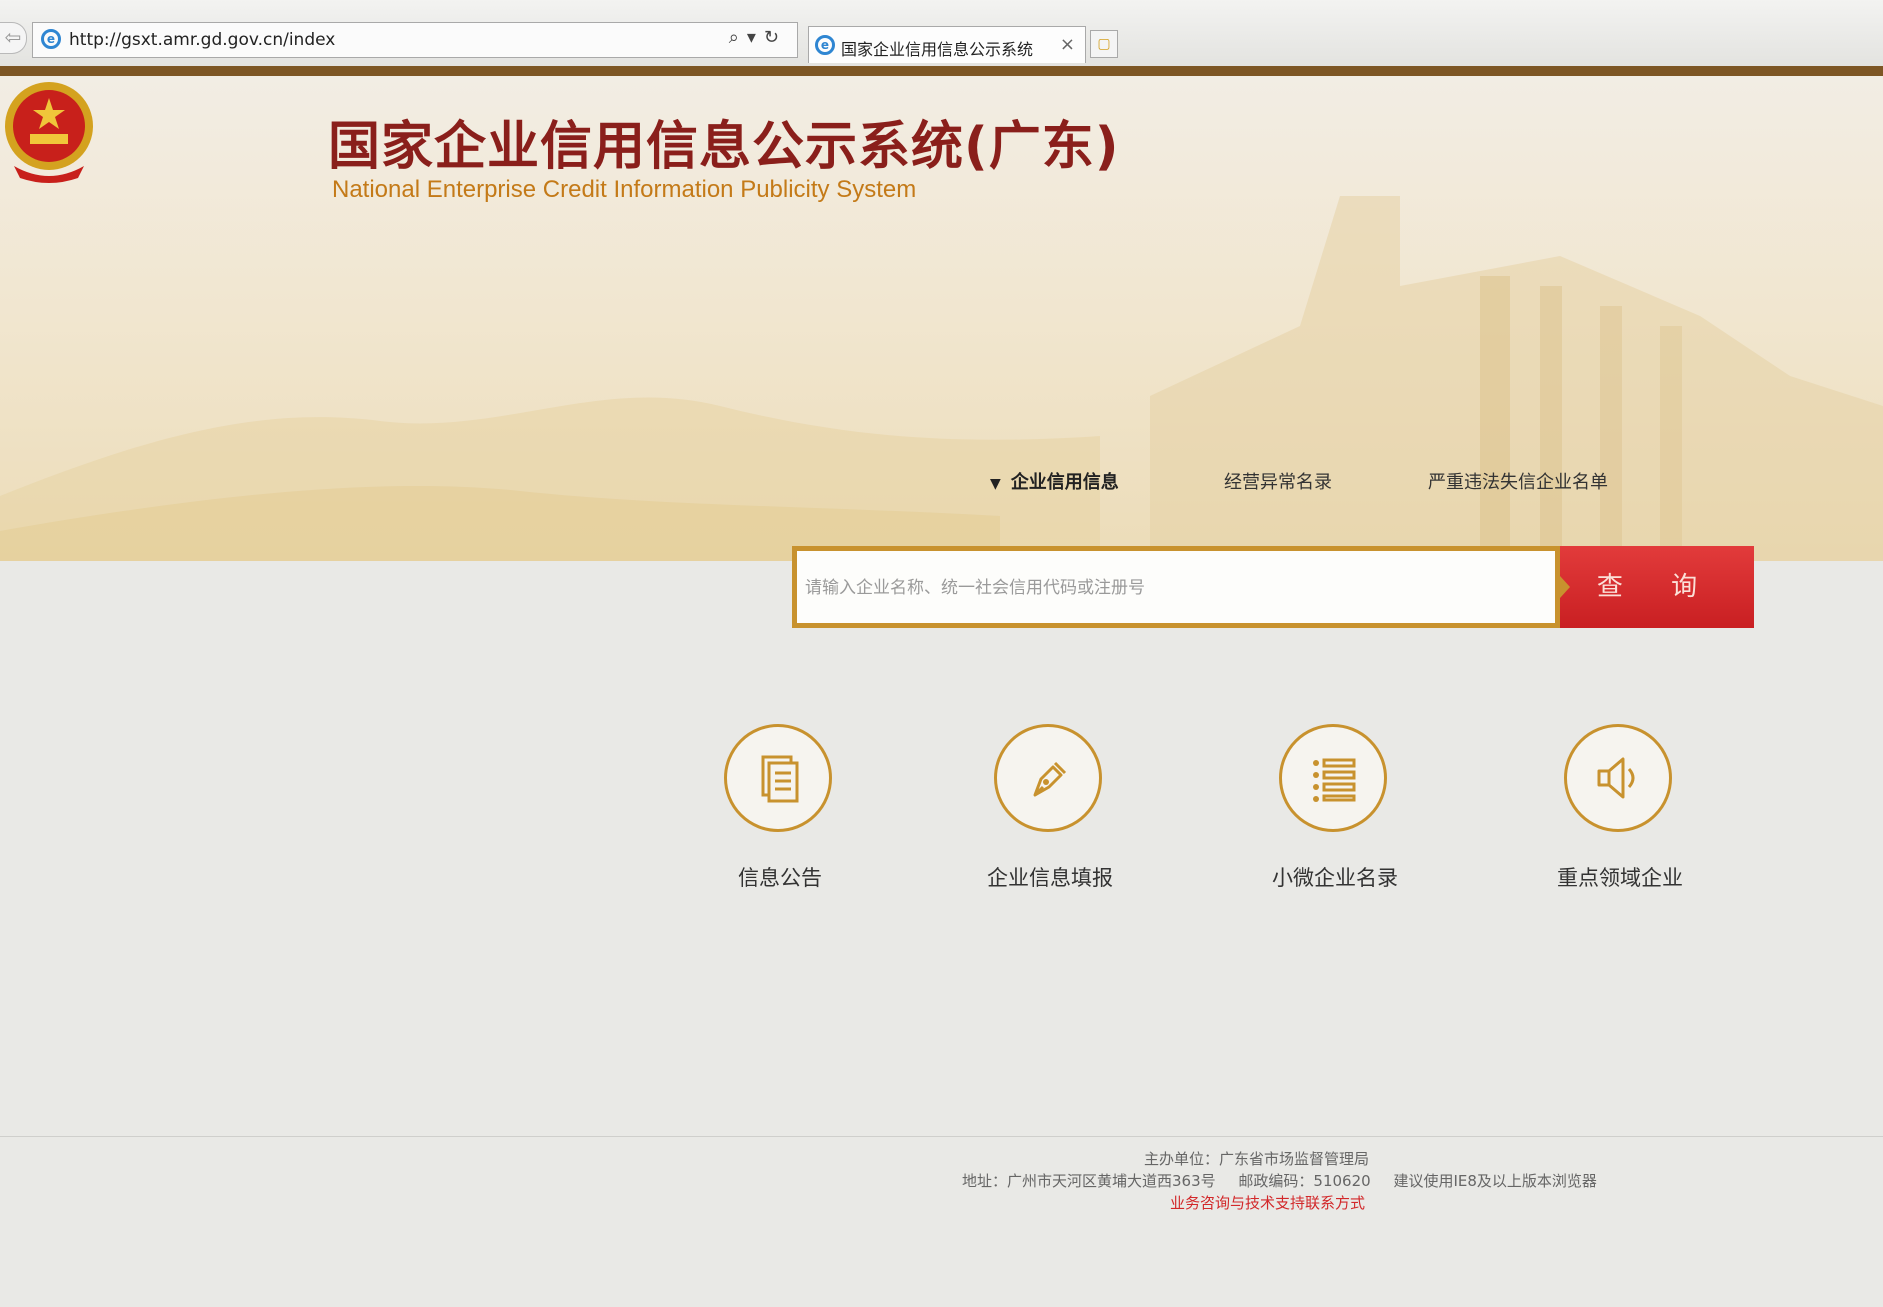 The width and height of the screenshot is (1883, 1307). What do you see at coordinates (825, 45) in the screenshot?
I see `tab-ie-icon: e` at bounding box center [825, 45].